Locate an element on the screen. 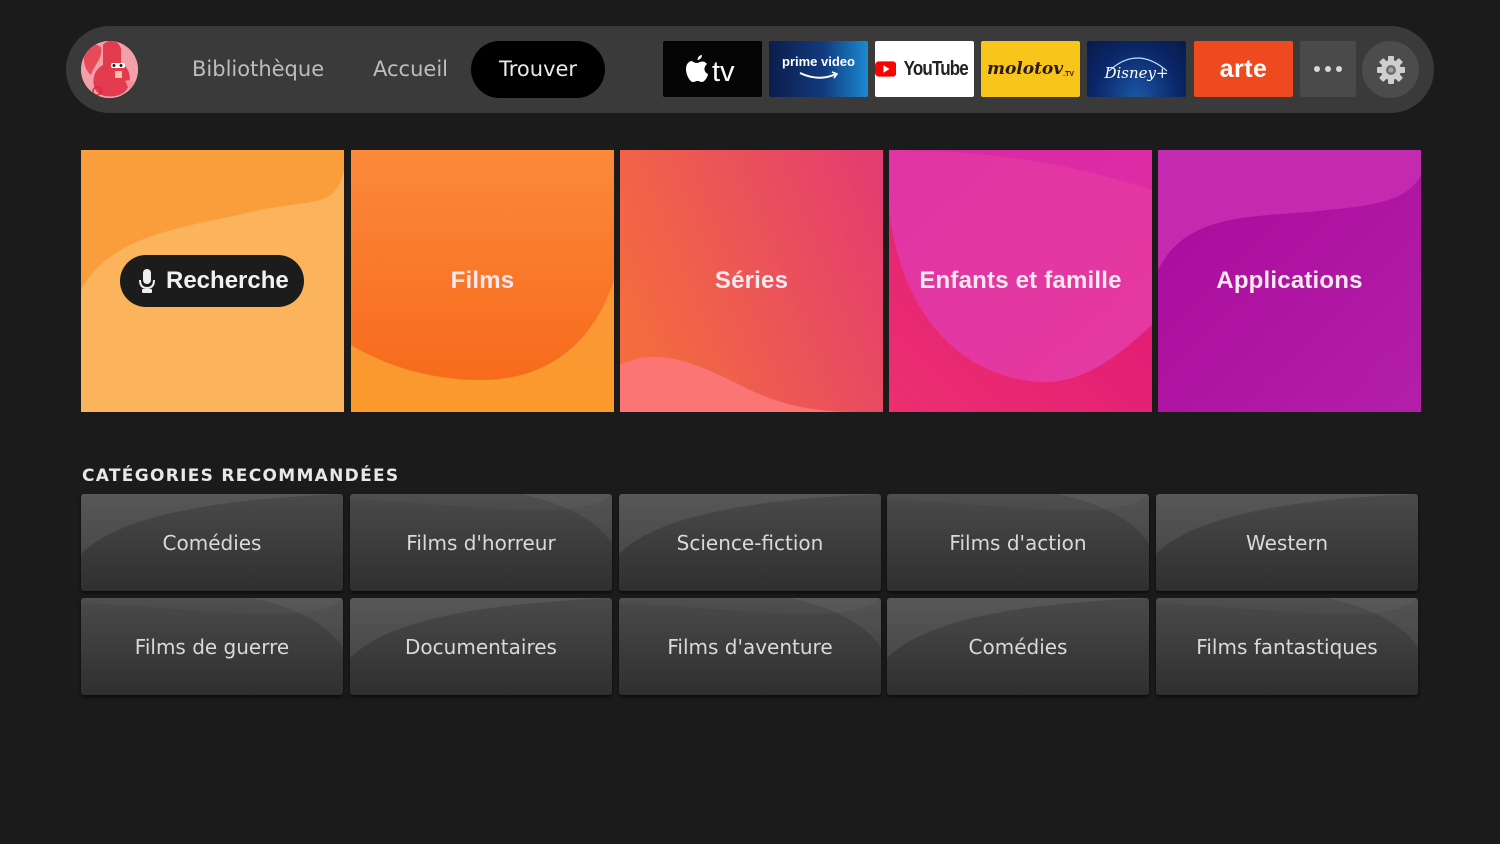 The image size is (1500, 844). category-card: Films fantastiques is located at coordinates (1287, 646).